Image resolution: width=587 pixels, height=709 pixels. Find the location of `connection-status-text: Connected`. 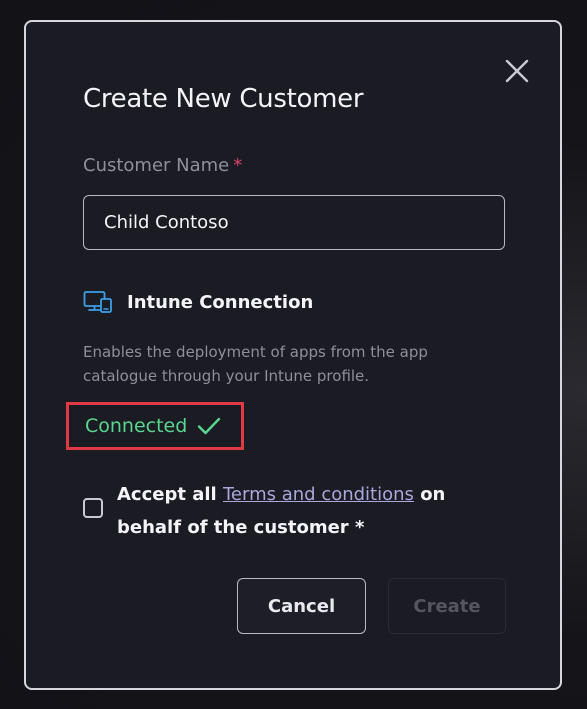

connection-status-text: Connected is located at coordinates (136, 426).